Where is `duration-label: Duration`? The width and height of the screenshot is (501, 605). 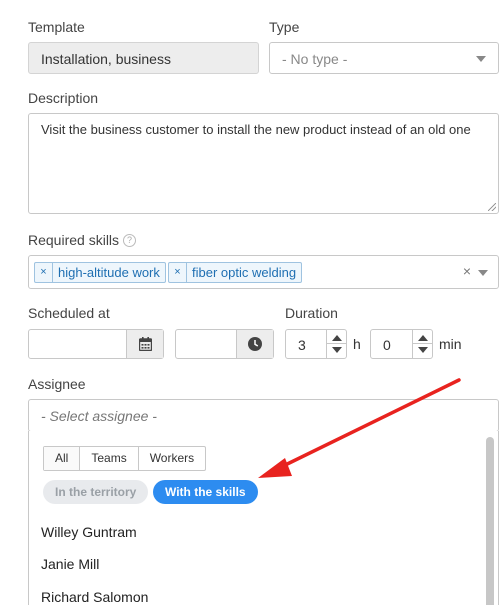 duration-label: Duration is located at coordinates (311, 313).